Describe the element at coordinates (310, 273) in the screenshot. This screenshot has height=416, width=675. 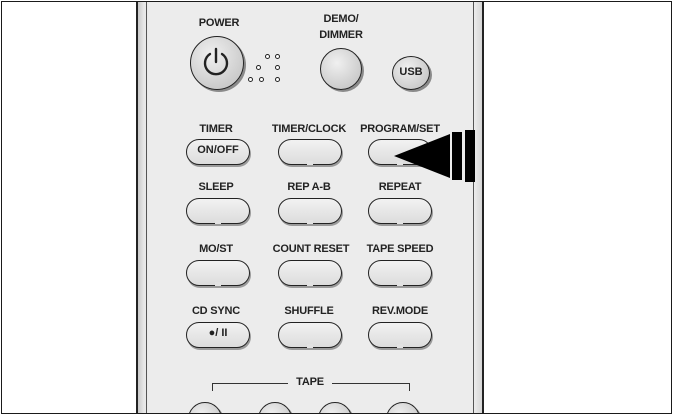
I see `count-reset-button` at that location.